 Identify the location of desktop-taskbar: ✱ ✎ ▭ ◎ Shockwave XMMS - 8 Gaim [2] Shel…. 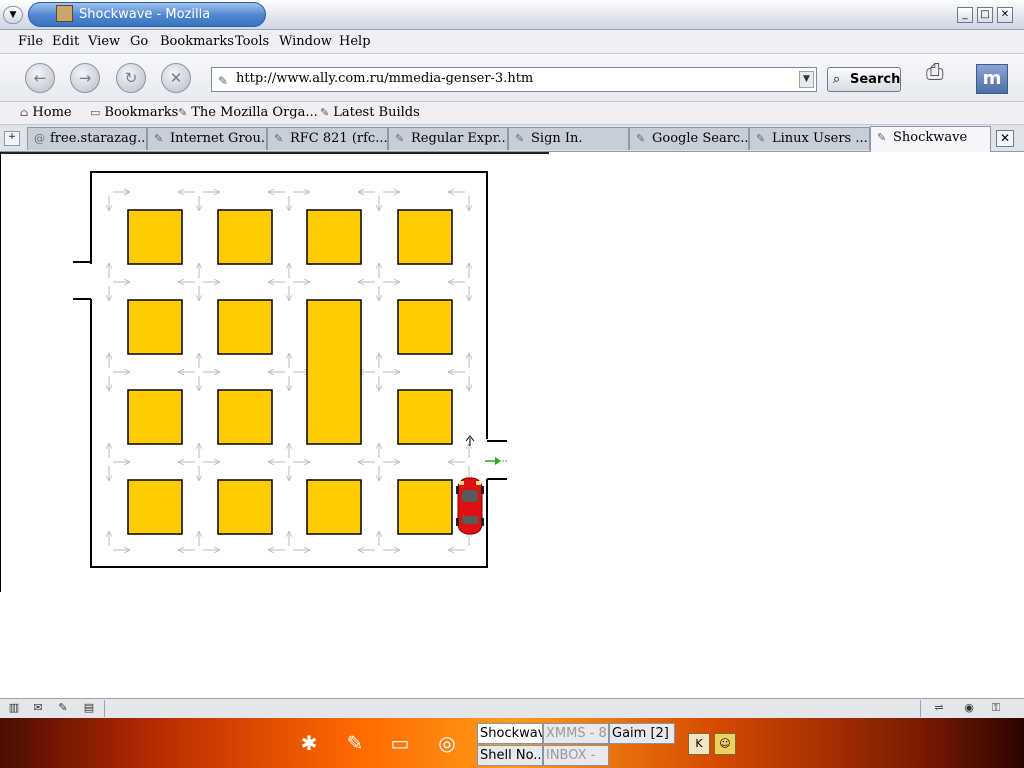
(512, 743).